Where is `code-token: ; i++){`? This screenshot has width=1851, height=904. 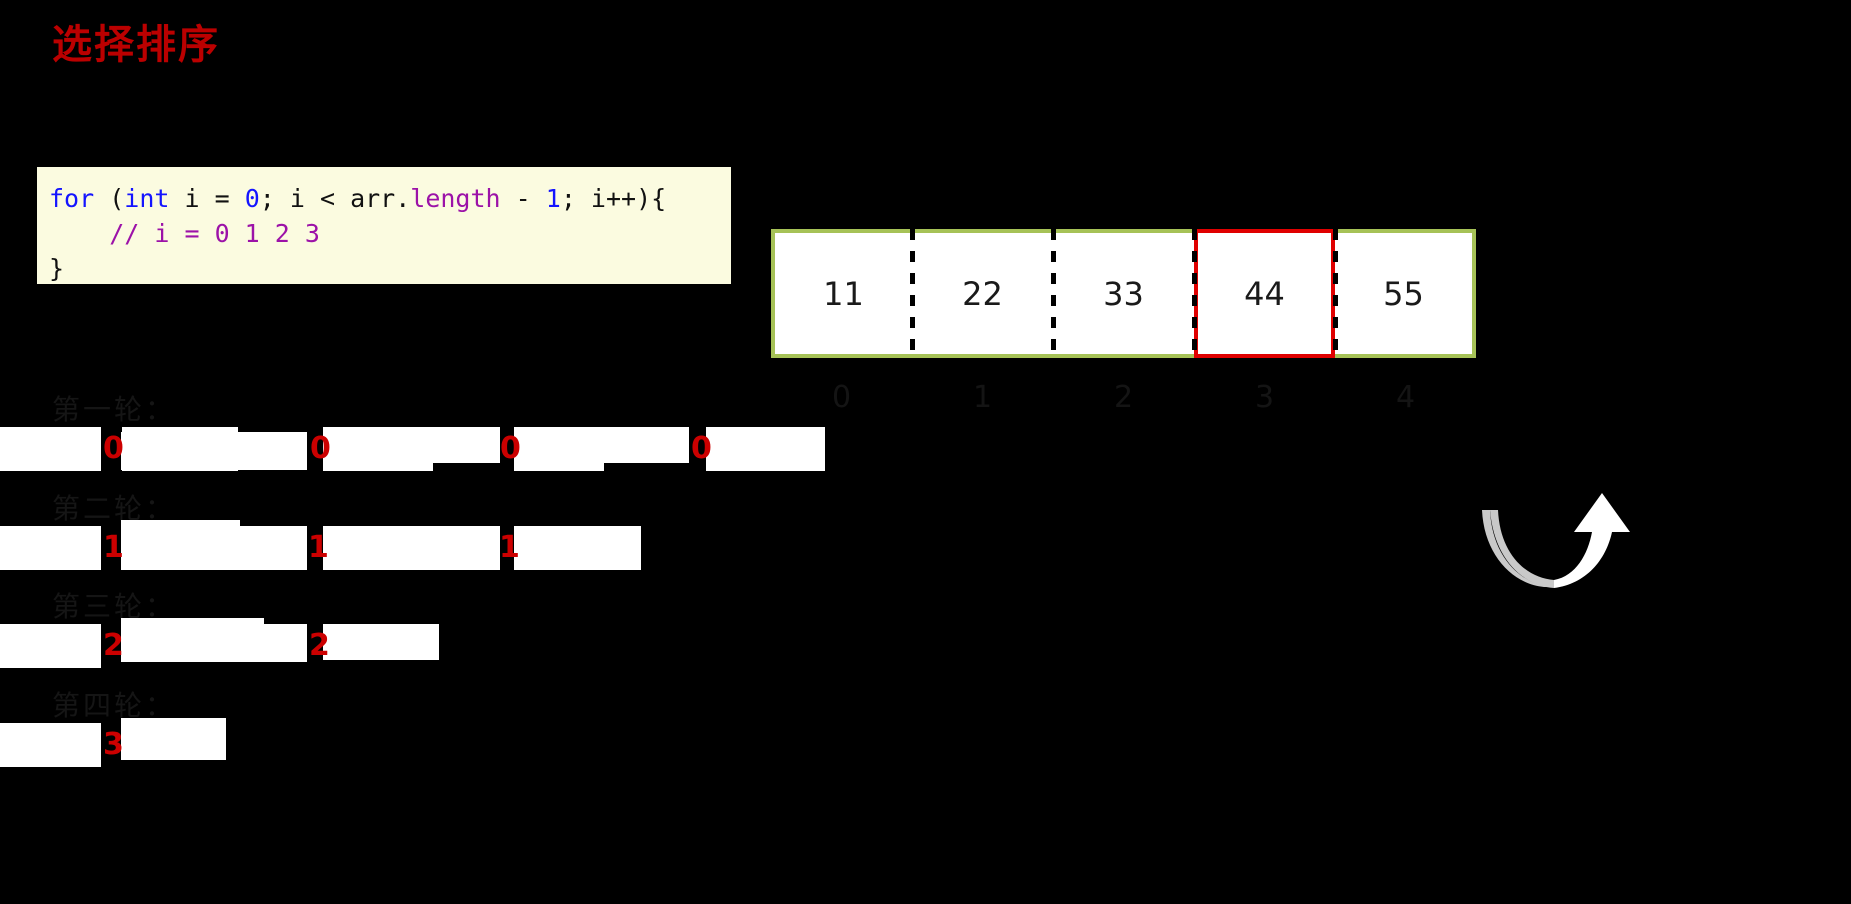 code-token: ; i++){ is located at coordinates (613, 198).